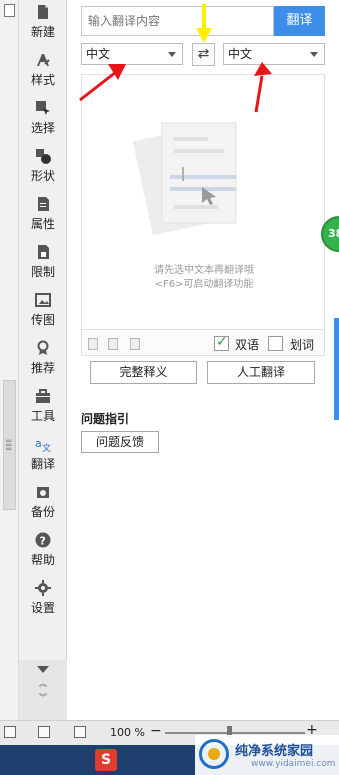 The width and height of the screenshot is (339, 775). I want to click on toolbar-item-tools: 工具, so click(43, 408).